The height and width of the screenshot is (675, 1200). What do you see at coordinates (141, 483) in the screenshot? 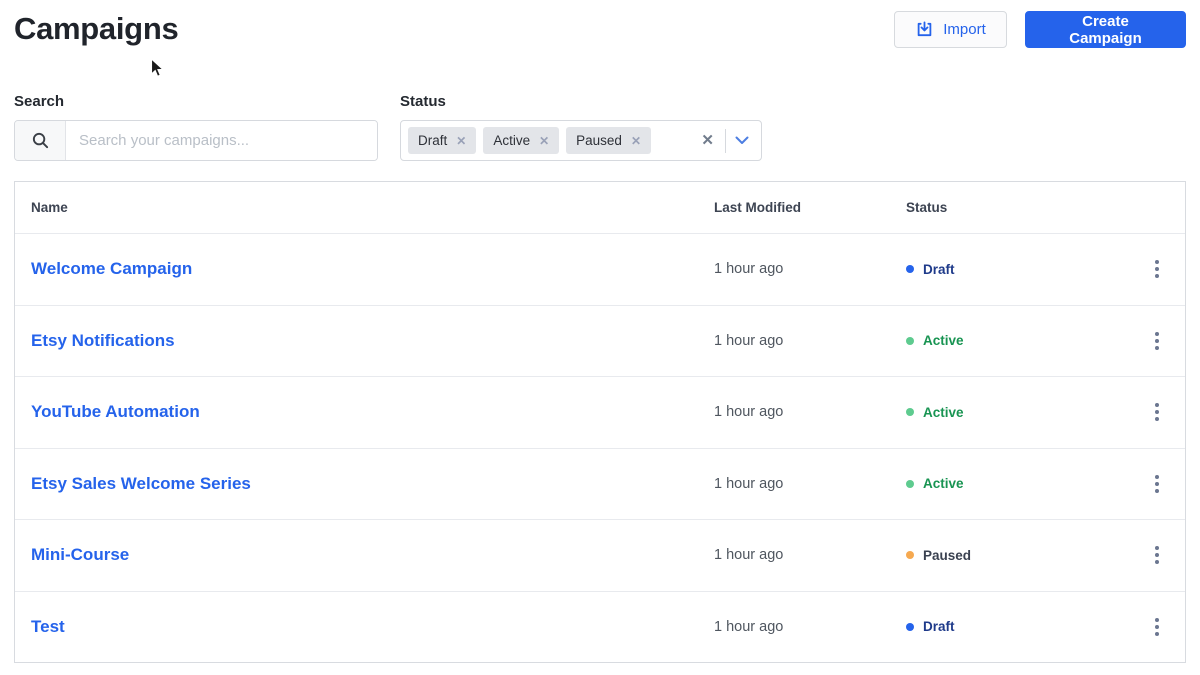
I see `campaign-name-link: Etsy Sales Welcome Series` at bounding box center [141, 483].